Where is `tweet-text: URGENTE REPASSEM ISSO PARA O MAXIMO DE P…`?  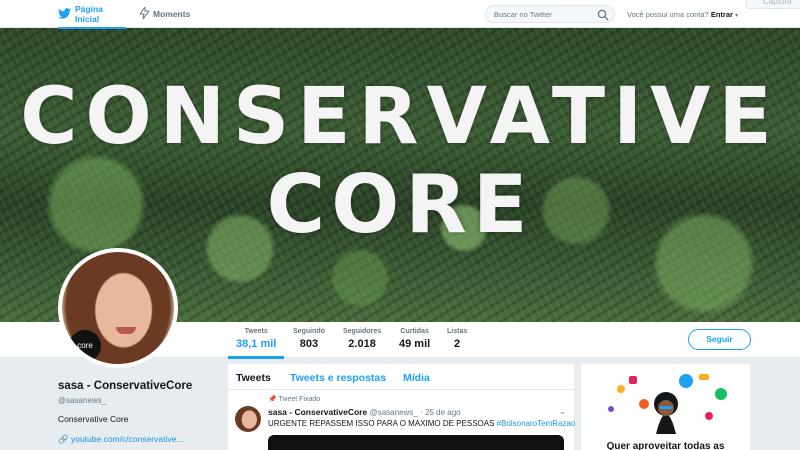 tweet-text: URGENTE REPASSEM ISSO PARA O MAXIMO DE P… is located at coordinates (421, 423).